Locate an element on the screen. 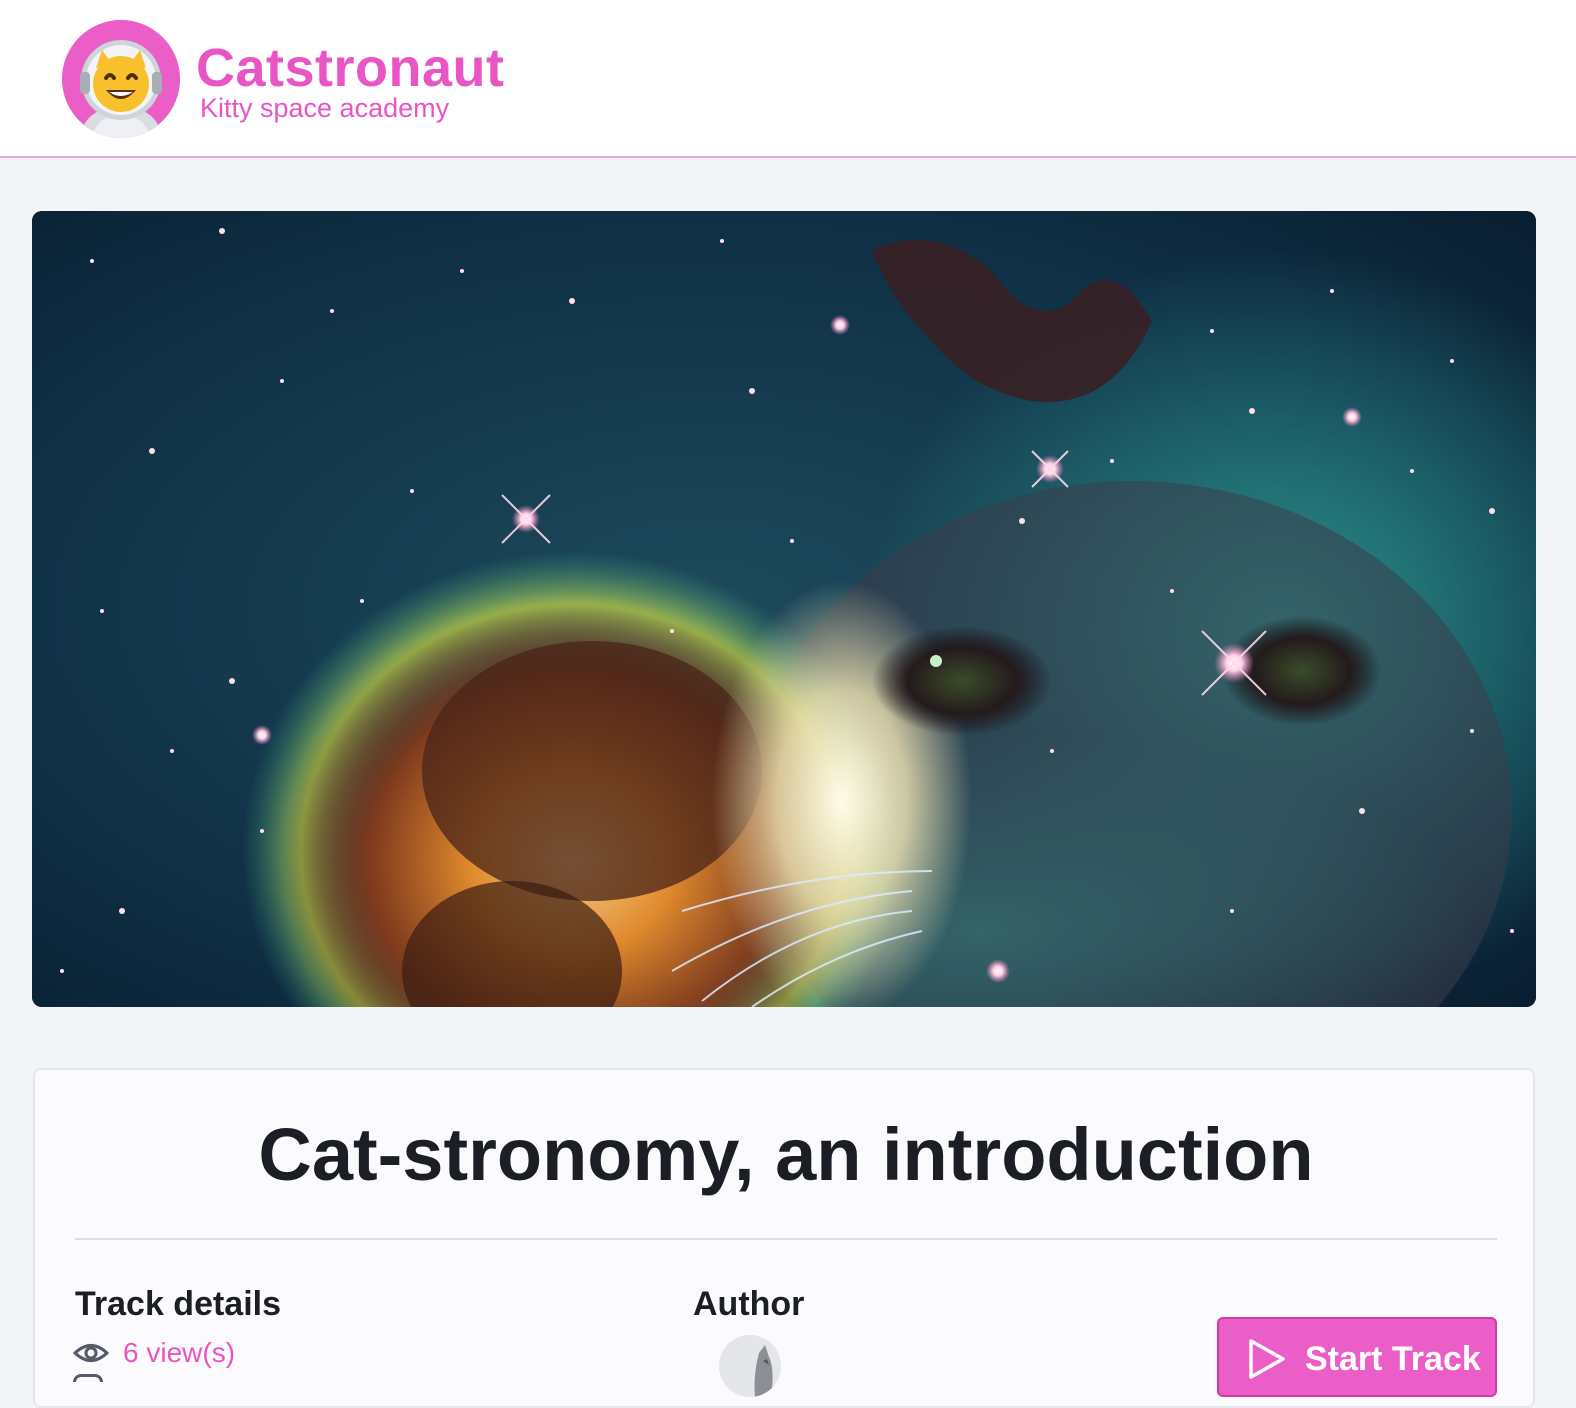 The height and width of the screenshot is (1408, 1576). start-track-label: Start Track is located at coordinates (1393, 1359).